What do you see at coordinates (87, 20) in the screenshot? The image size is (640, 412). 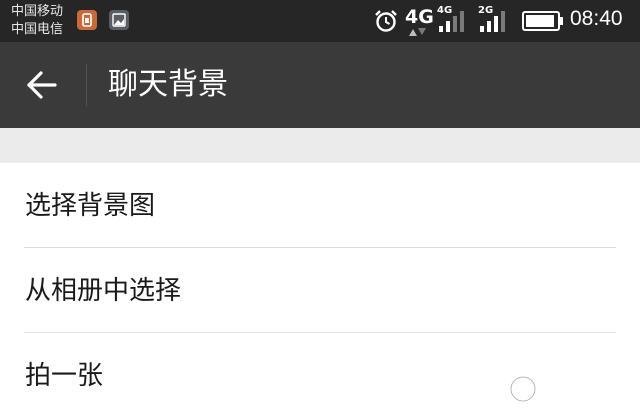 I see `shopping-app-notification-icon` at bounding box center [87, 20].